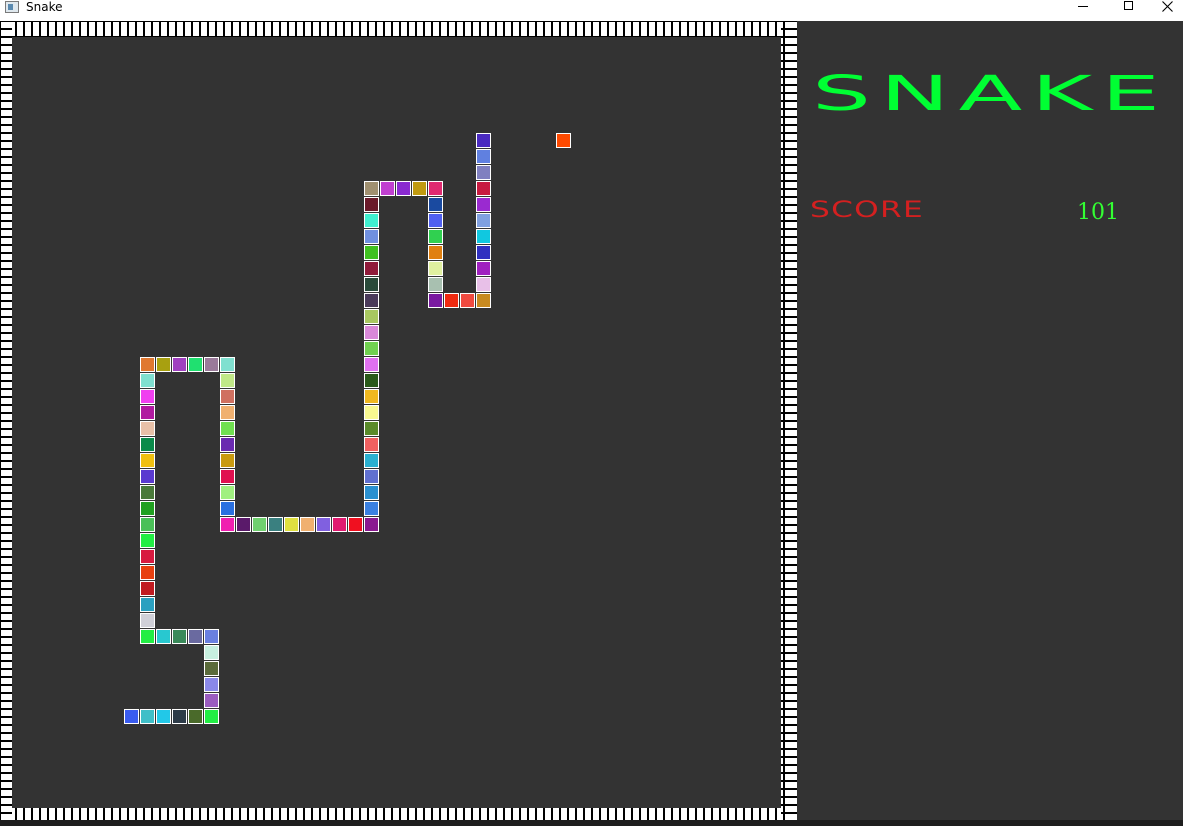  What do you see at coordinates (1083, 6) in the screenshot?
I see `minimize-icon` at bounding box center [1083, 6].